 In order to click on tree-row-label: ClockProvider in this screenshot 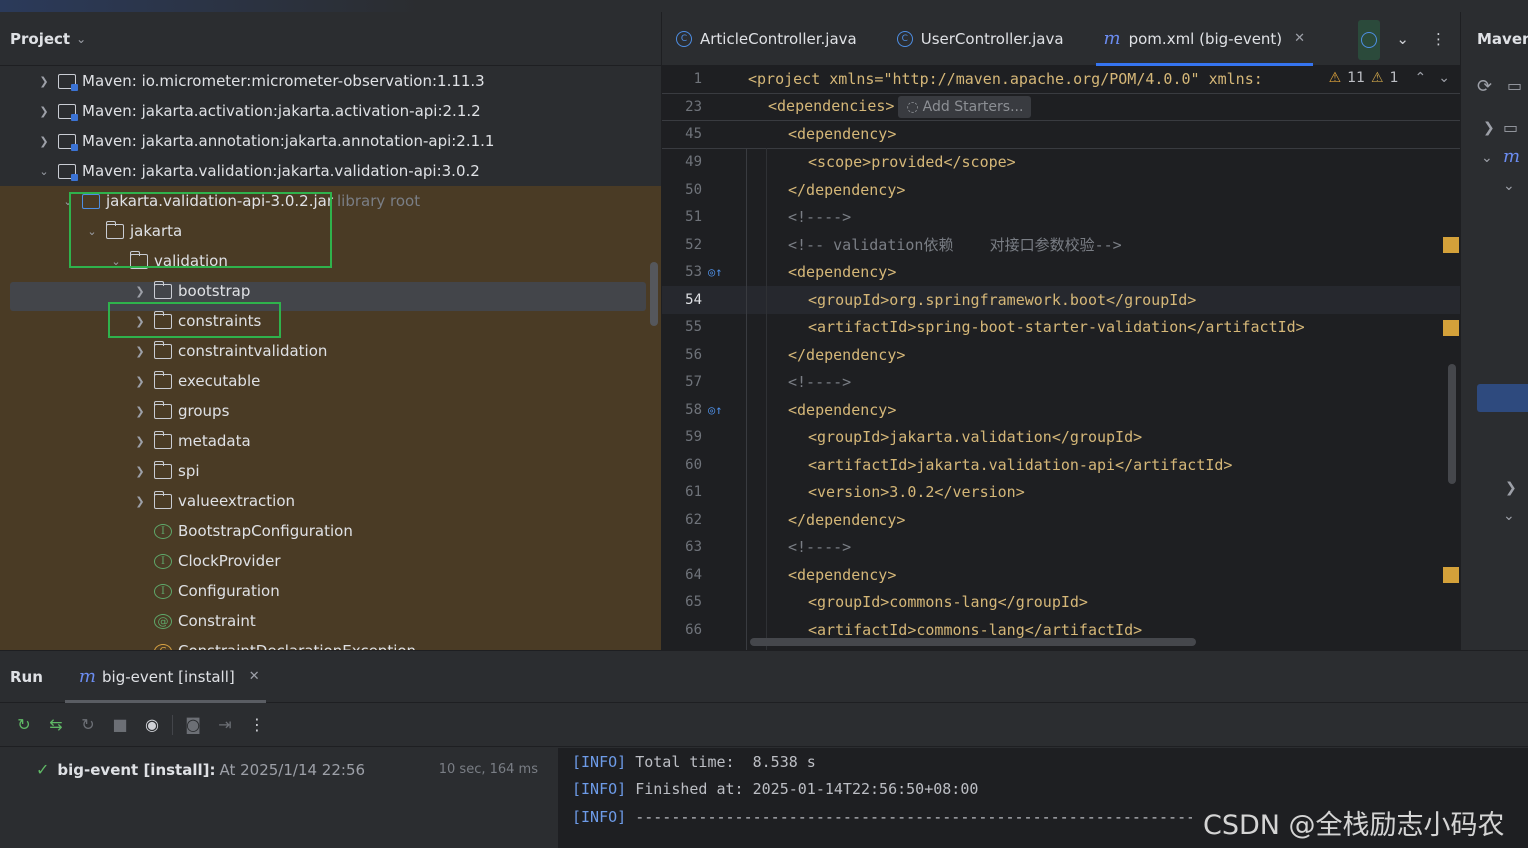, I will do `click(229, 561)`.